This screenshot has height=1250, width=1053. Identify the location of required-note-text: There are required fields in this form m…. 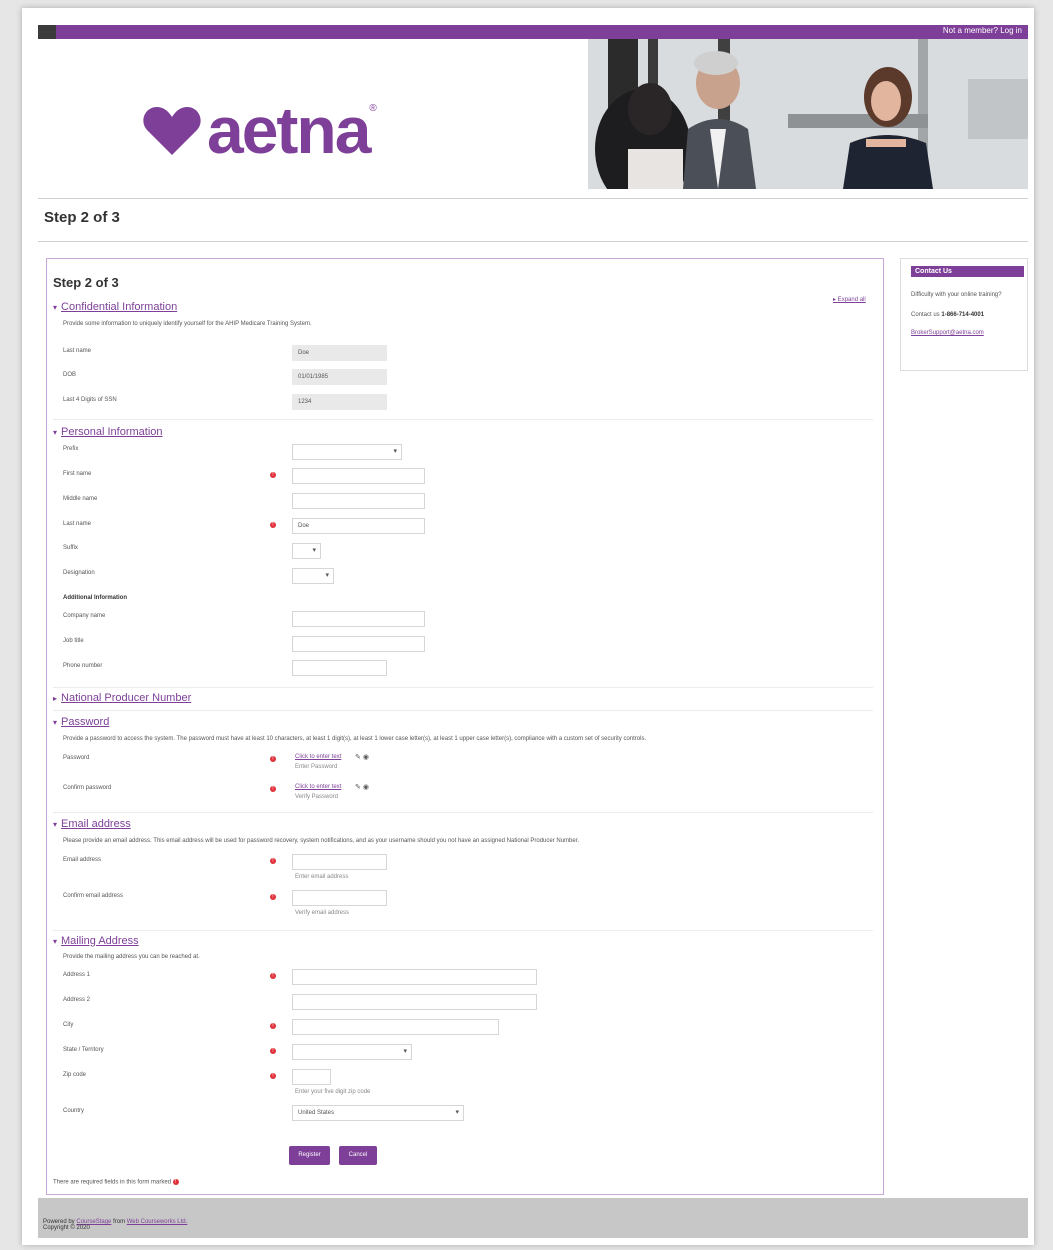
(112, 1182).